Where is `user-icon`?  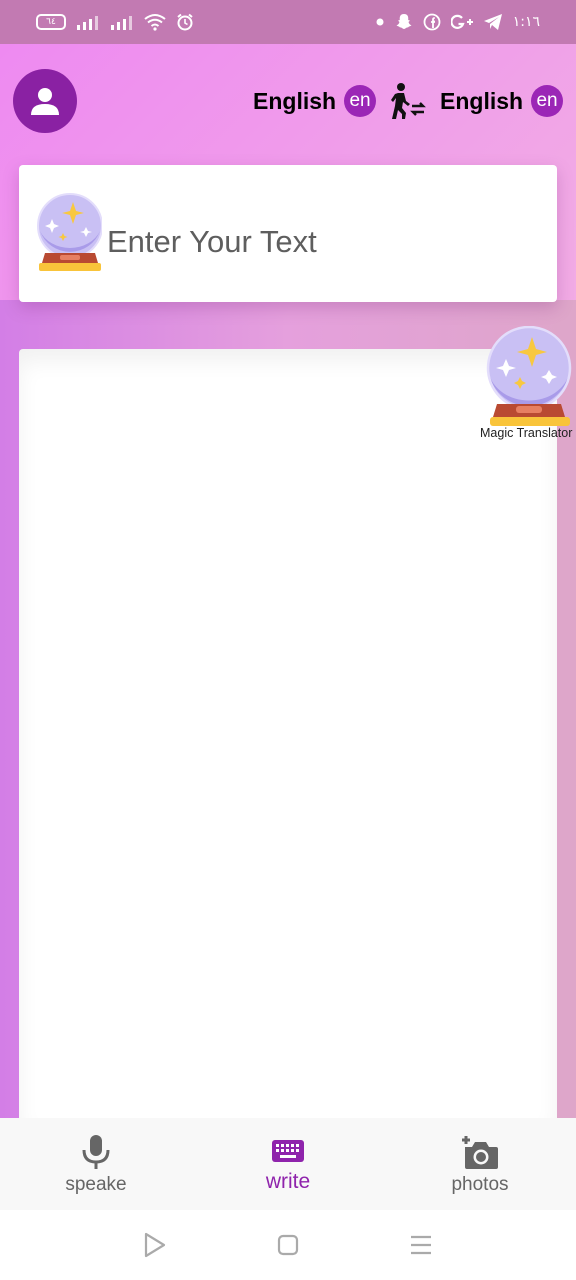
user-icon is located at coordinates (45, 101).